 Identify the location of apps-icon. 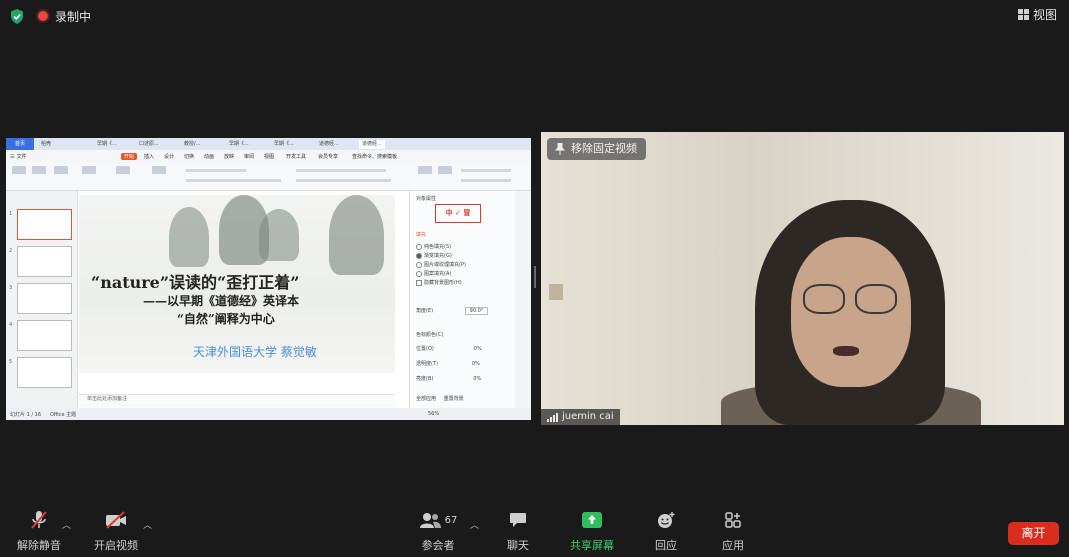
(733, 520).